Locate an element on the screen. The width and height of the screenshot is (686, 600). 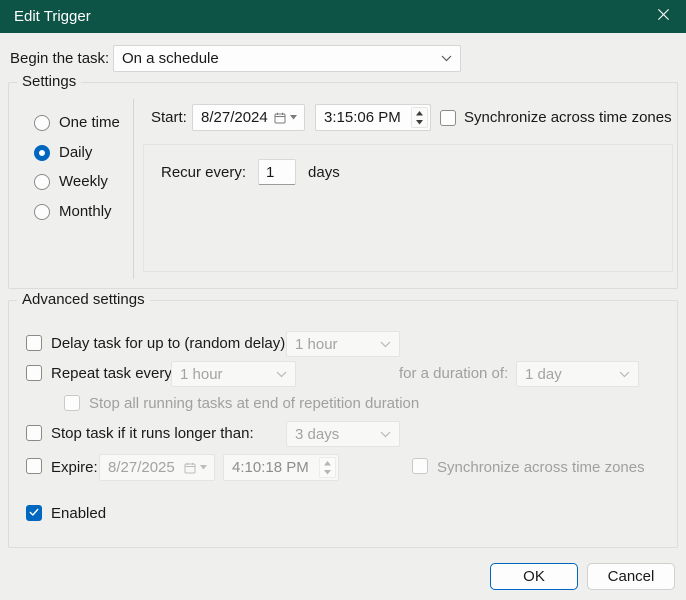
start-date-picker: 8/27/2024 is located at coordinates (248, 117).